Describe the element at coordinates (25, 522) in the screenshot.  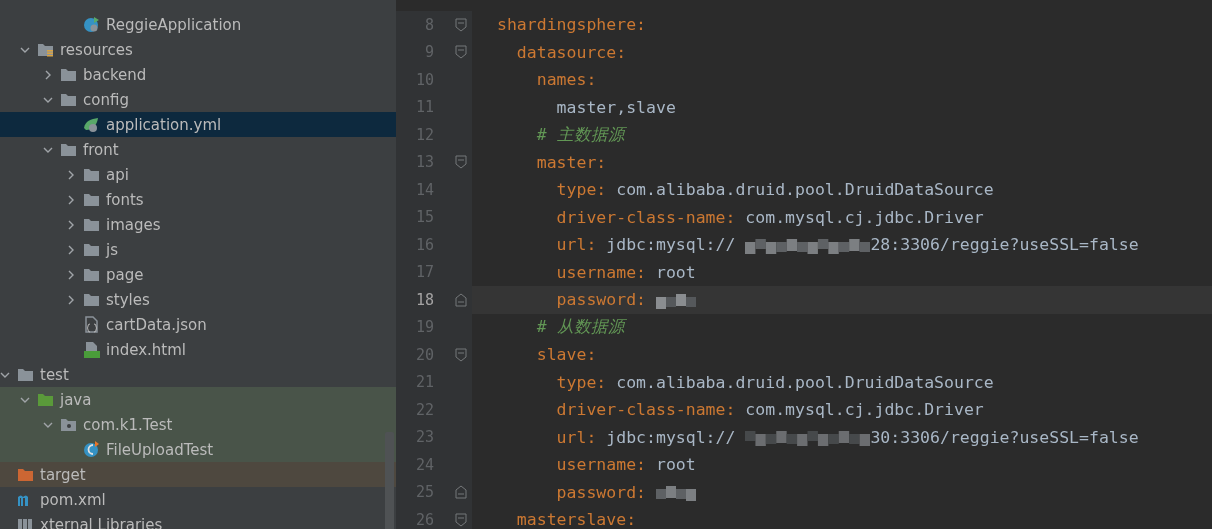
I see `library-icon` at that location.